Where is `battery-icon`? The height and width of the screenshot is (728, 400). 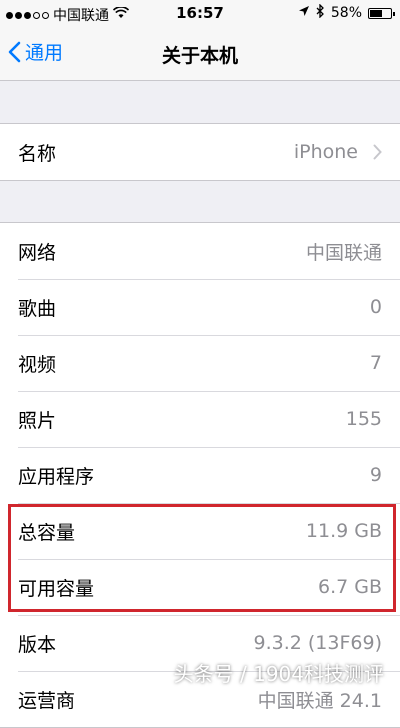
battery-icon is located at coordinates (381, 13).